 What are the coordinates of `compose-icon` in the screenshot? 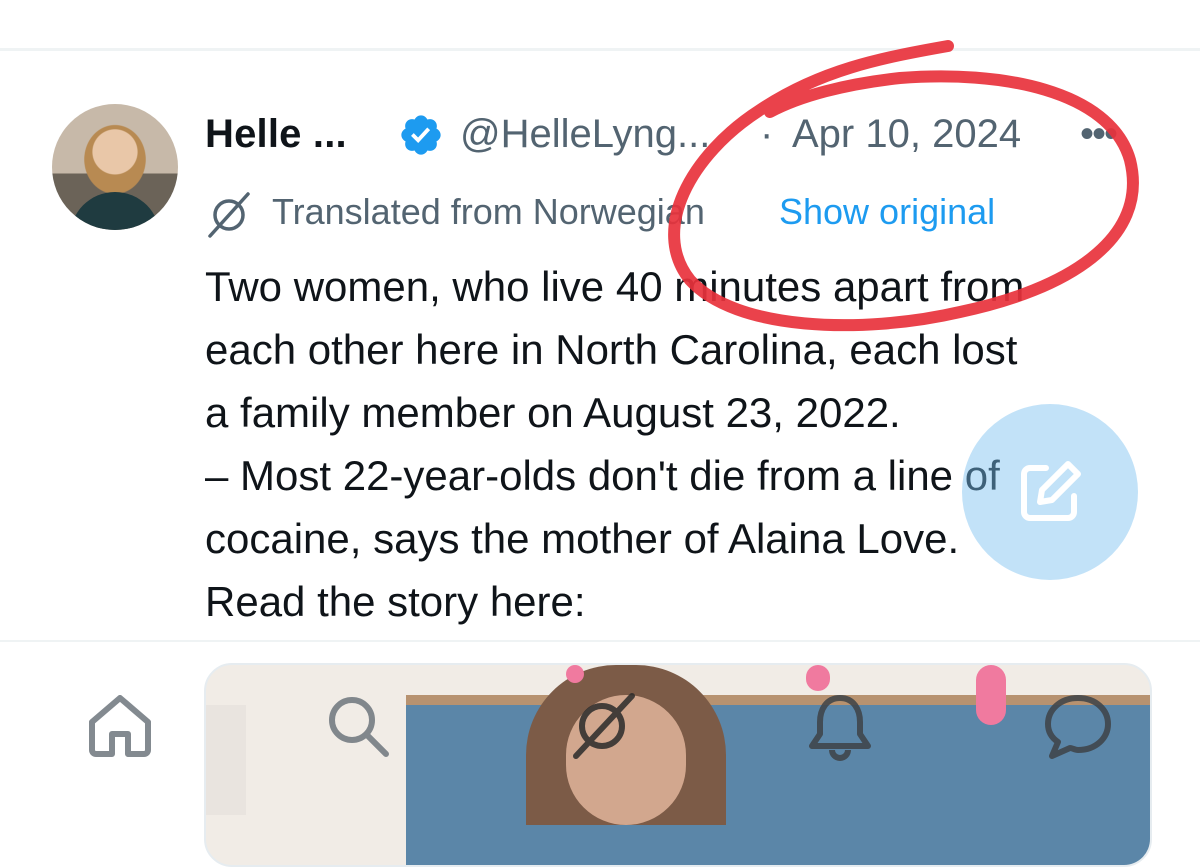 It's located at (1051, 491).